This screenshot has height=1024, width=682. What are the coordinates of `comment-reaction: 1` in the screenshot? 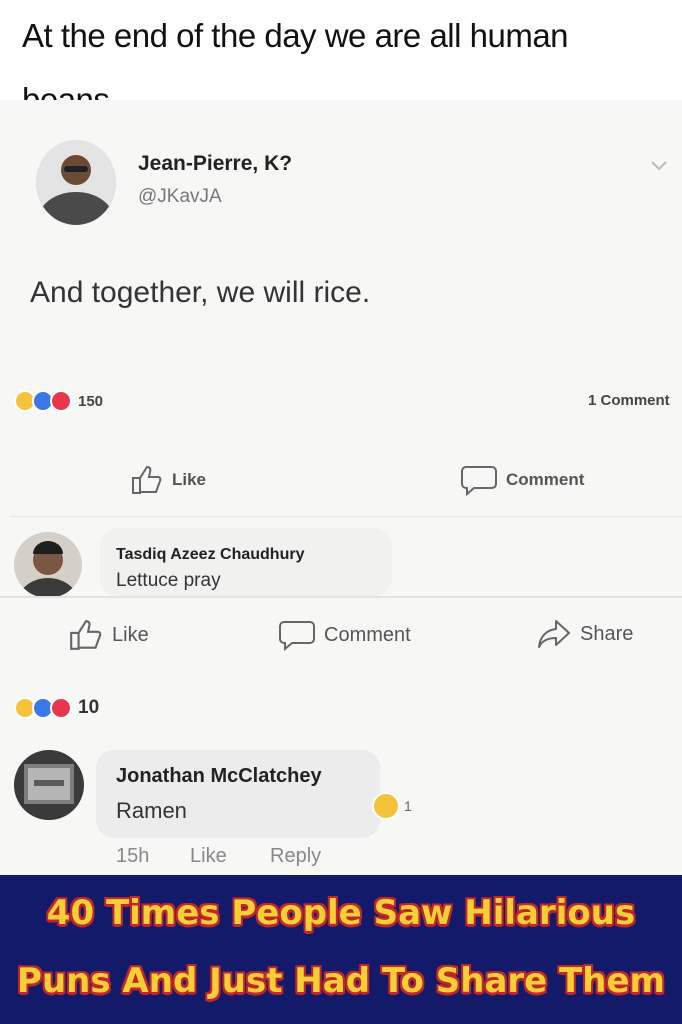 It's located at (392, 806).